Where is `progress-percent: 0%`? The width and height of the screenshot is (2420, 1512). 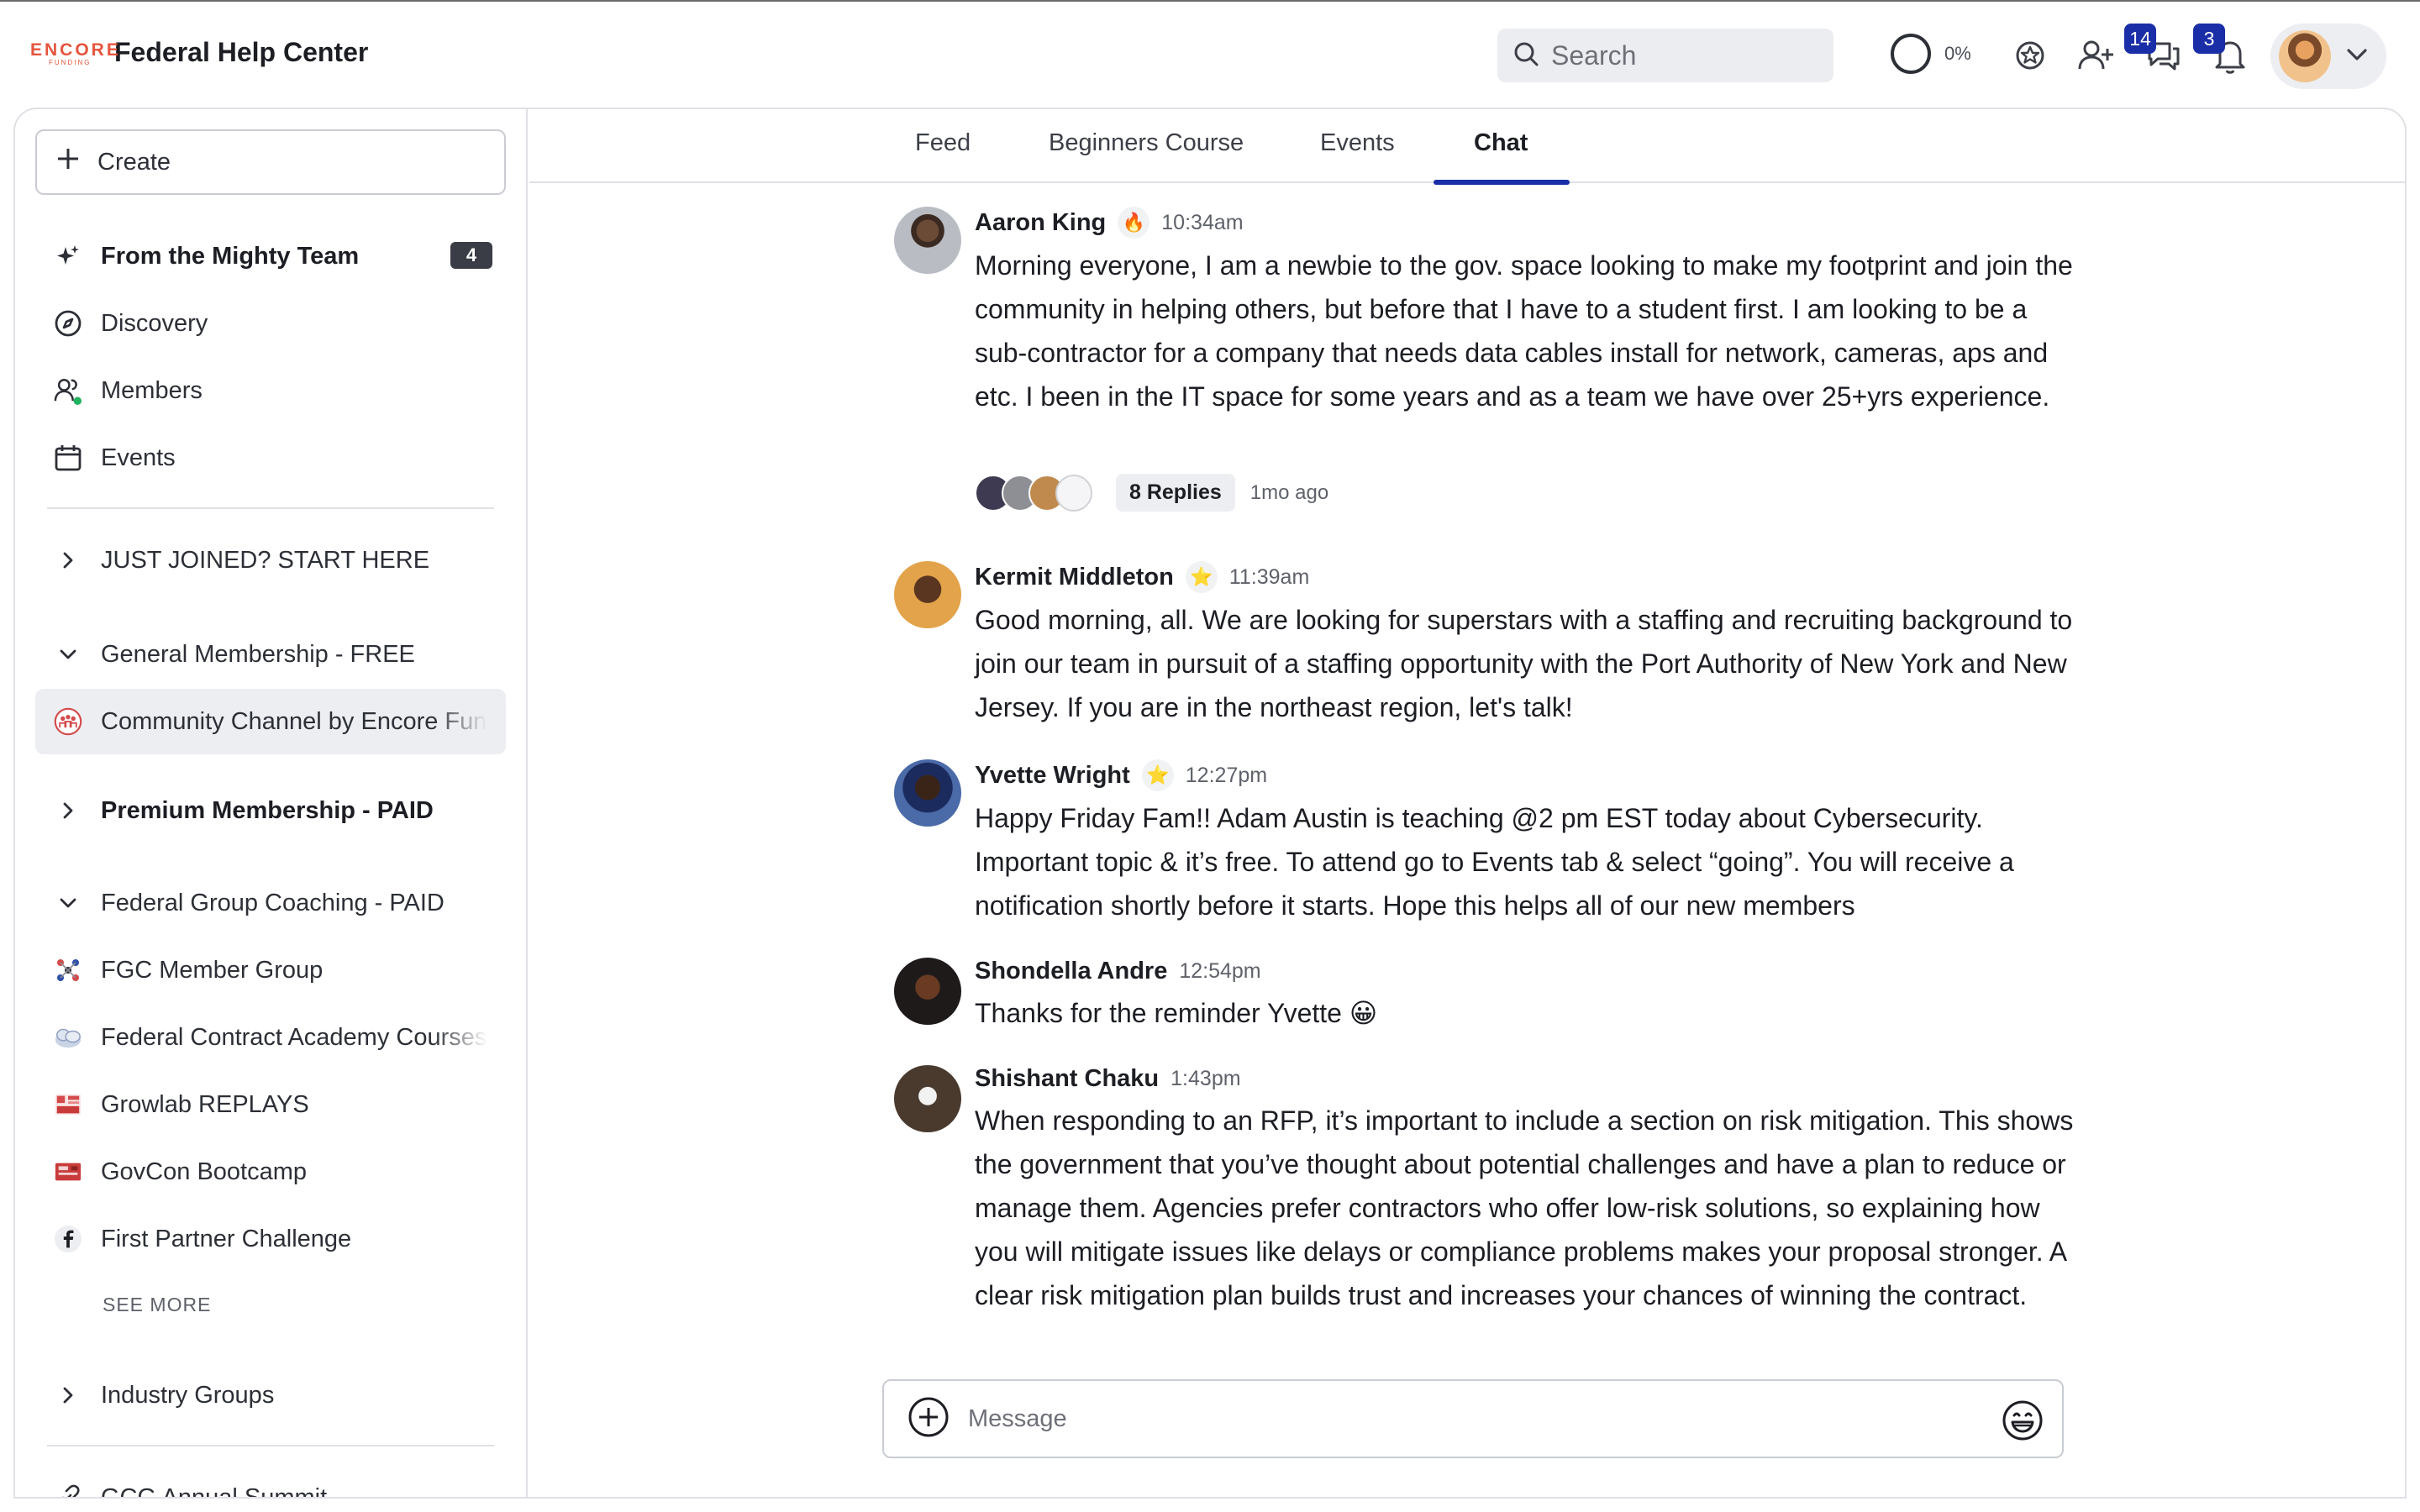 progress-percent: 0% is located at coordinates (1957, 53).